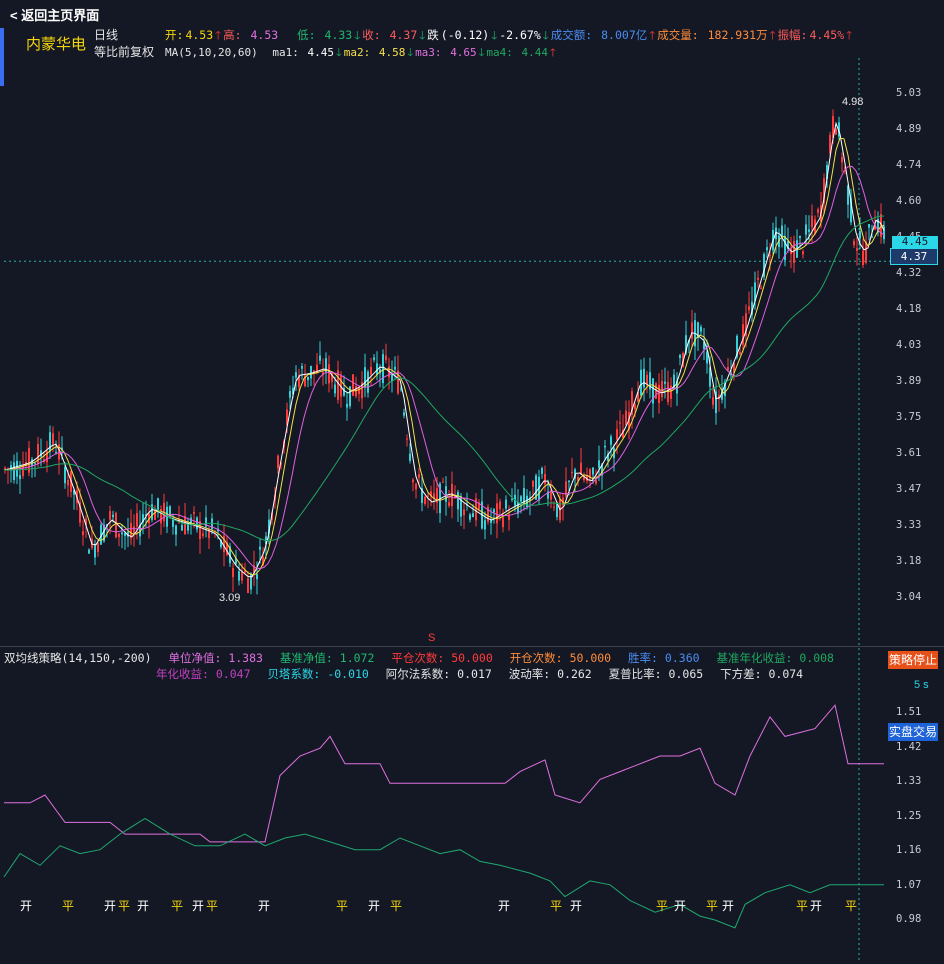 The width and height of the screenshot is (944, 964). Describe the element at coordinates (472, 646) in the screenshot. I see `panel-divider` at that location.